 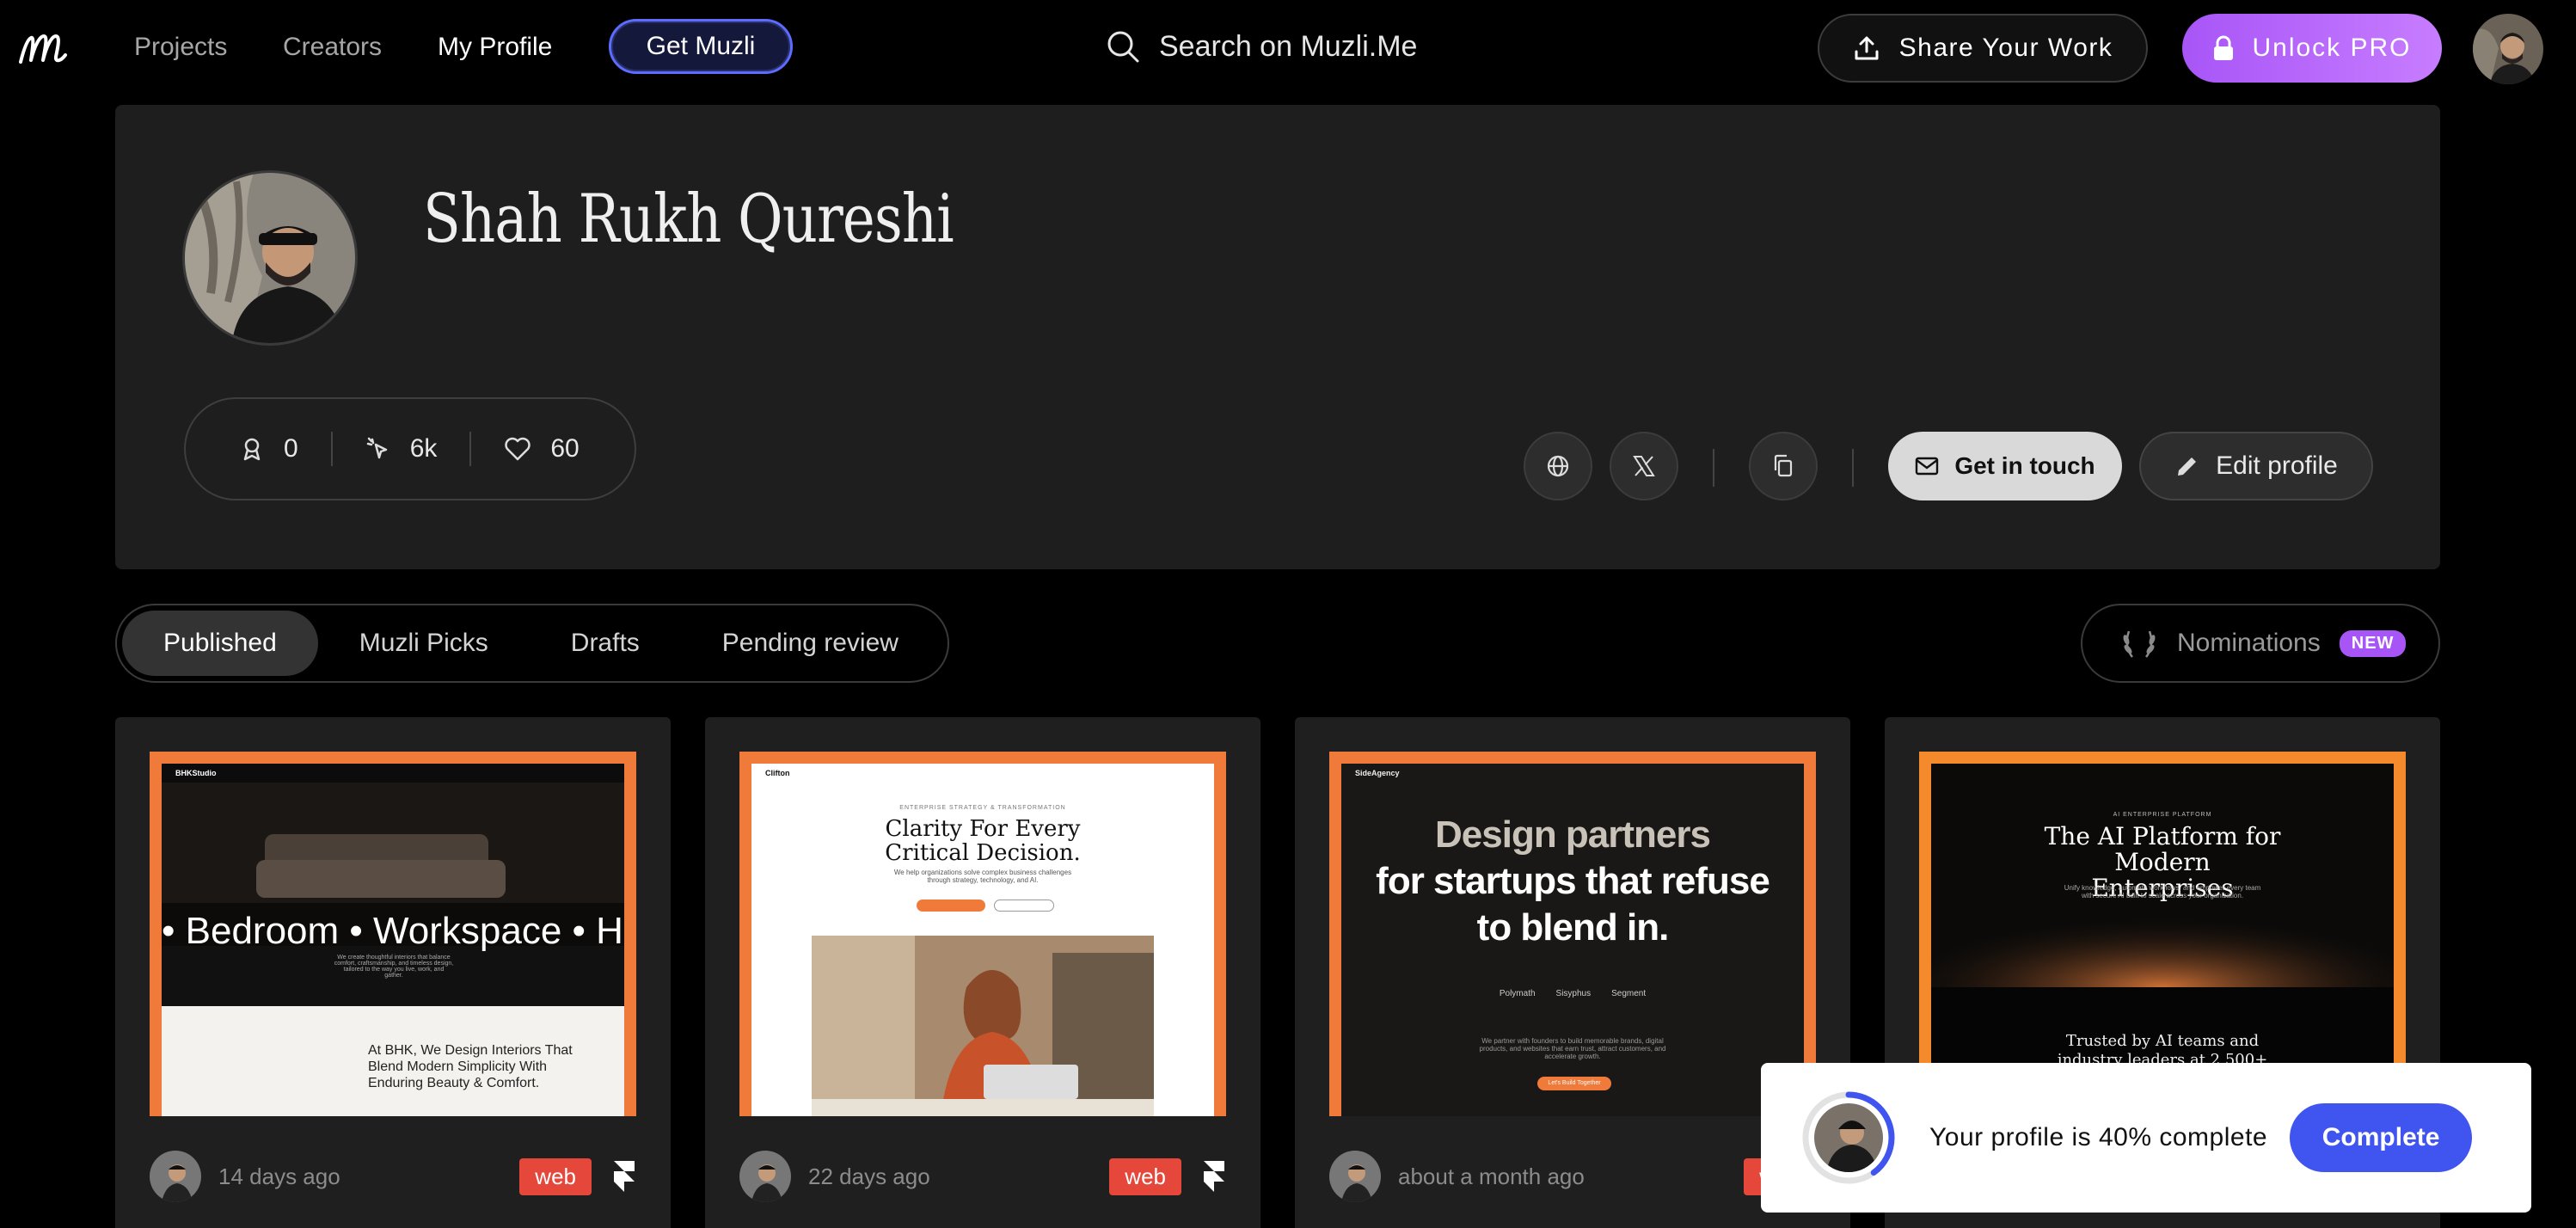 What do you see at coordinates (401, 449) in the screenshot?
I see `stat-views: 6k` at bounding box center [401, 449].